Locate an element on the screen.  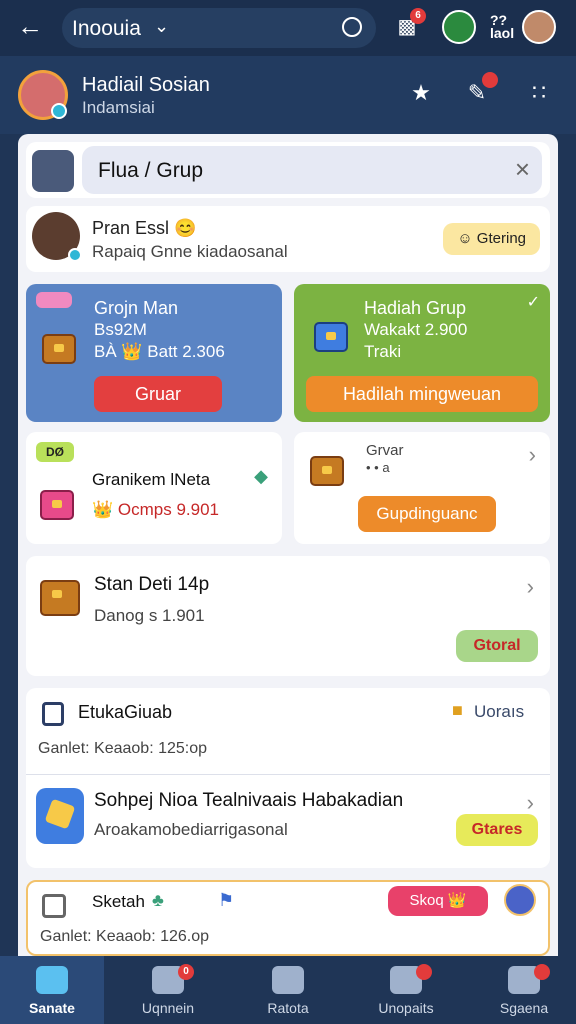
frame-icon is located at coordinates (54, 906).